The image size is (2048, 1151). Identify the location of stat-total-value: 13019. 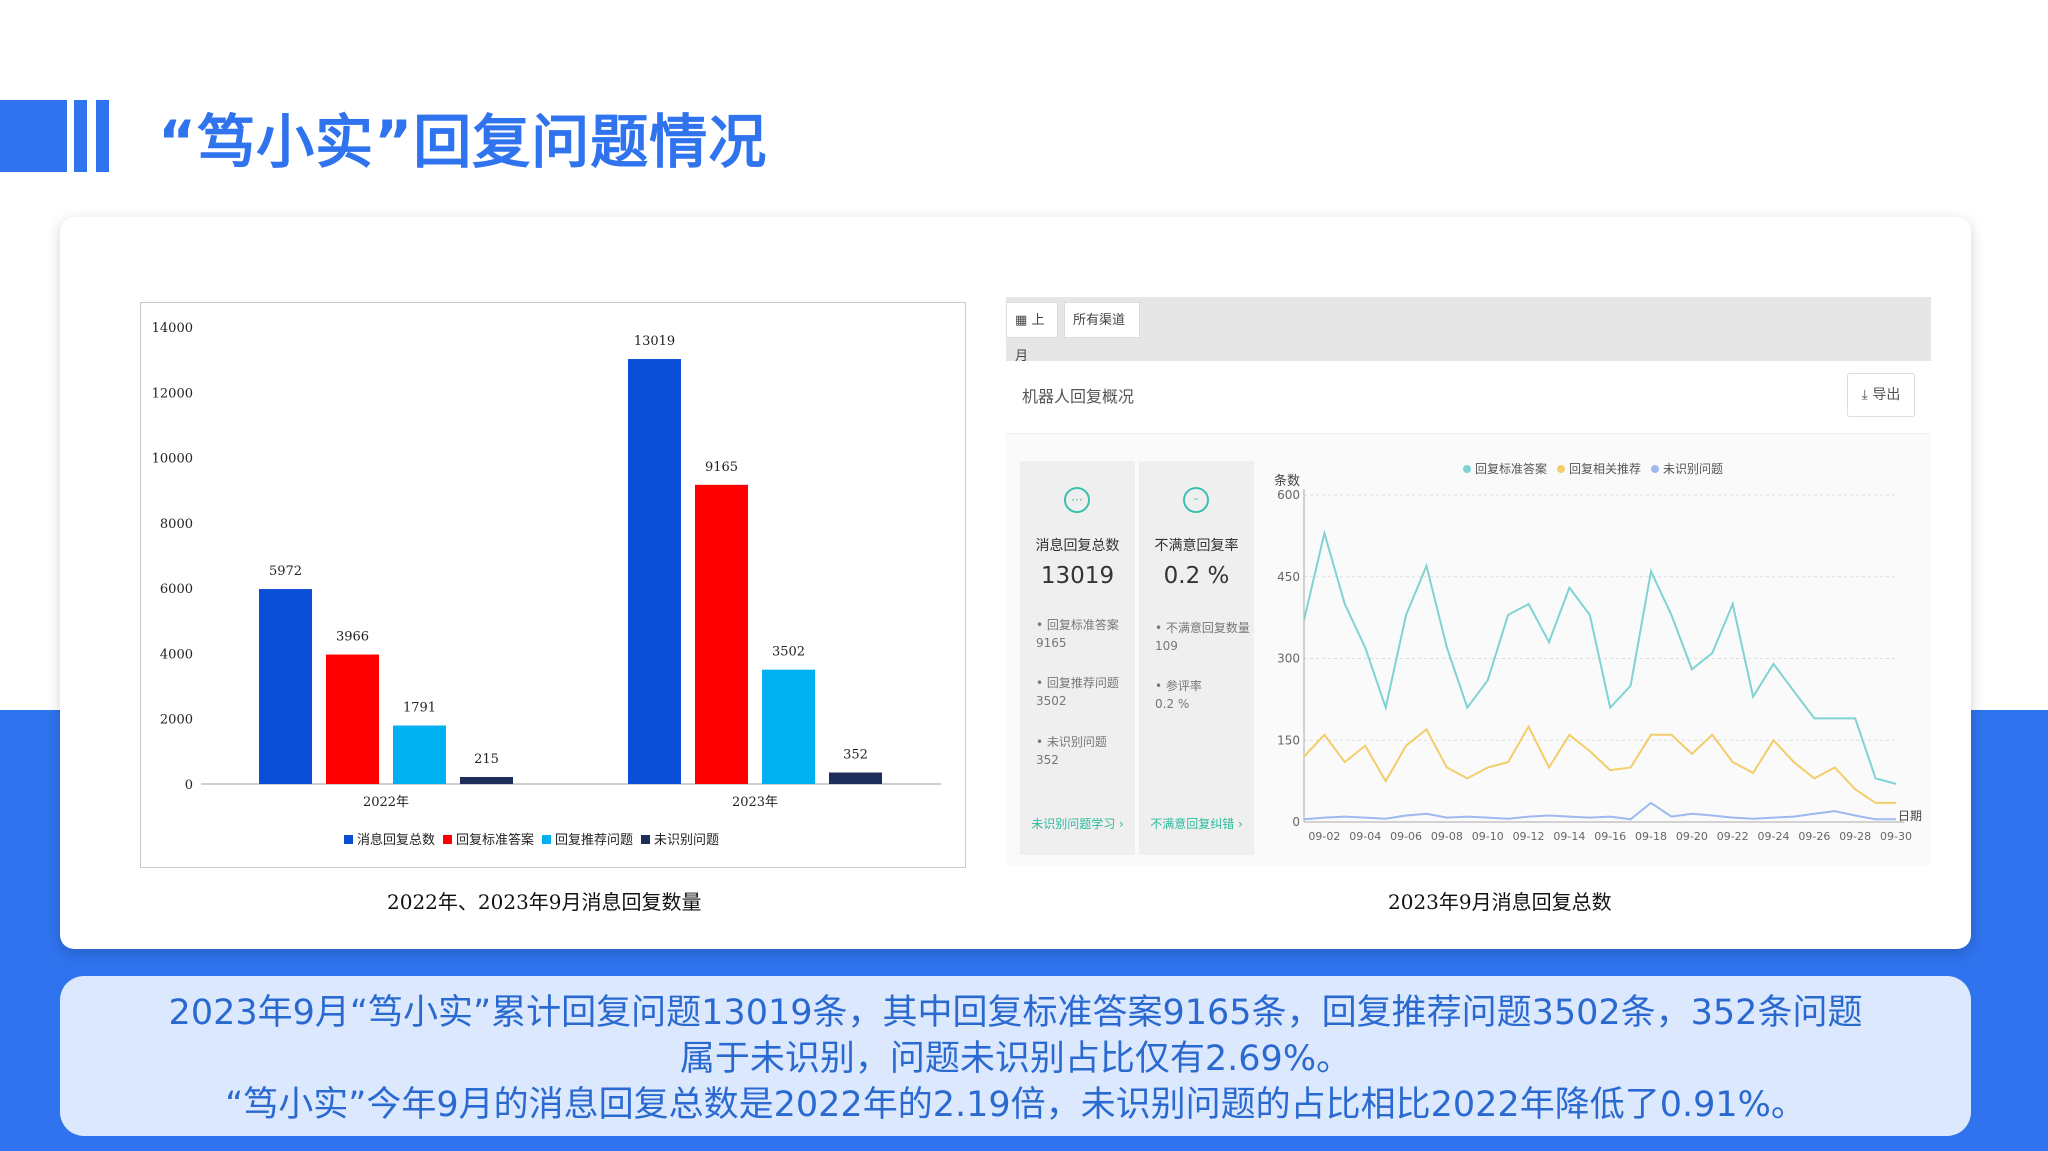
(1077, 576).